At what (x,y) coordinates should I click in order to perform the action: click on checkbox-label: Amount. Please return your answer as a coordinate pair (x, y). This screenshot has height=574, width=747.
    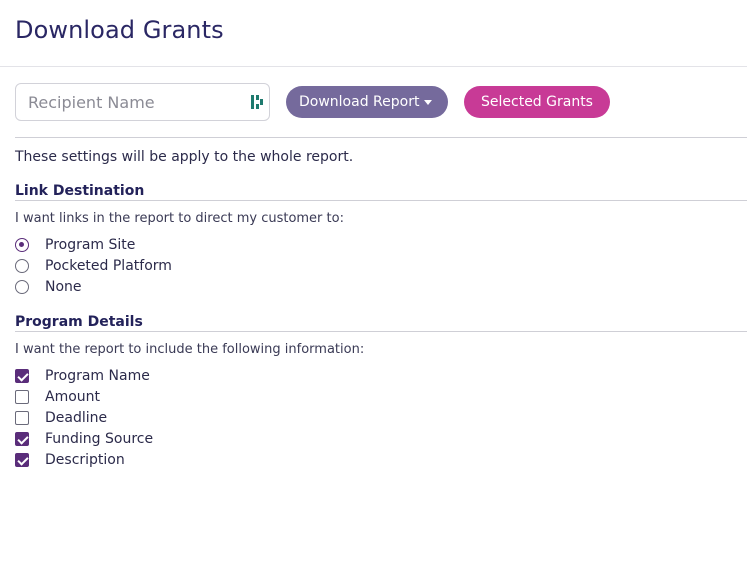
    Looking at the image, I should click on (73, 397).